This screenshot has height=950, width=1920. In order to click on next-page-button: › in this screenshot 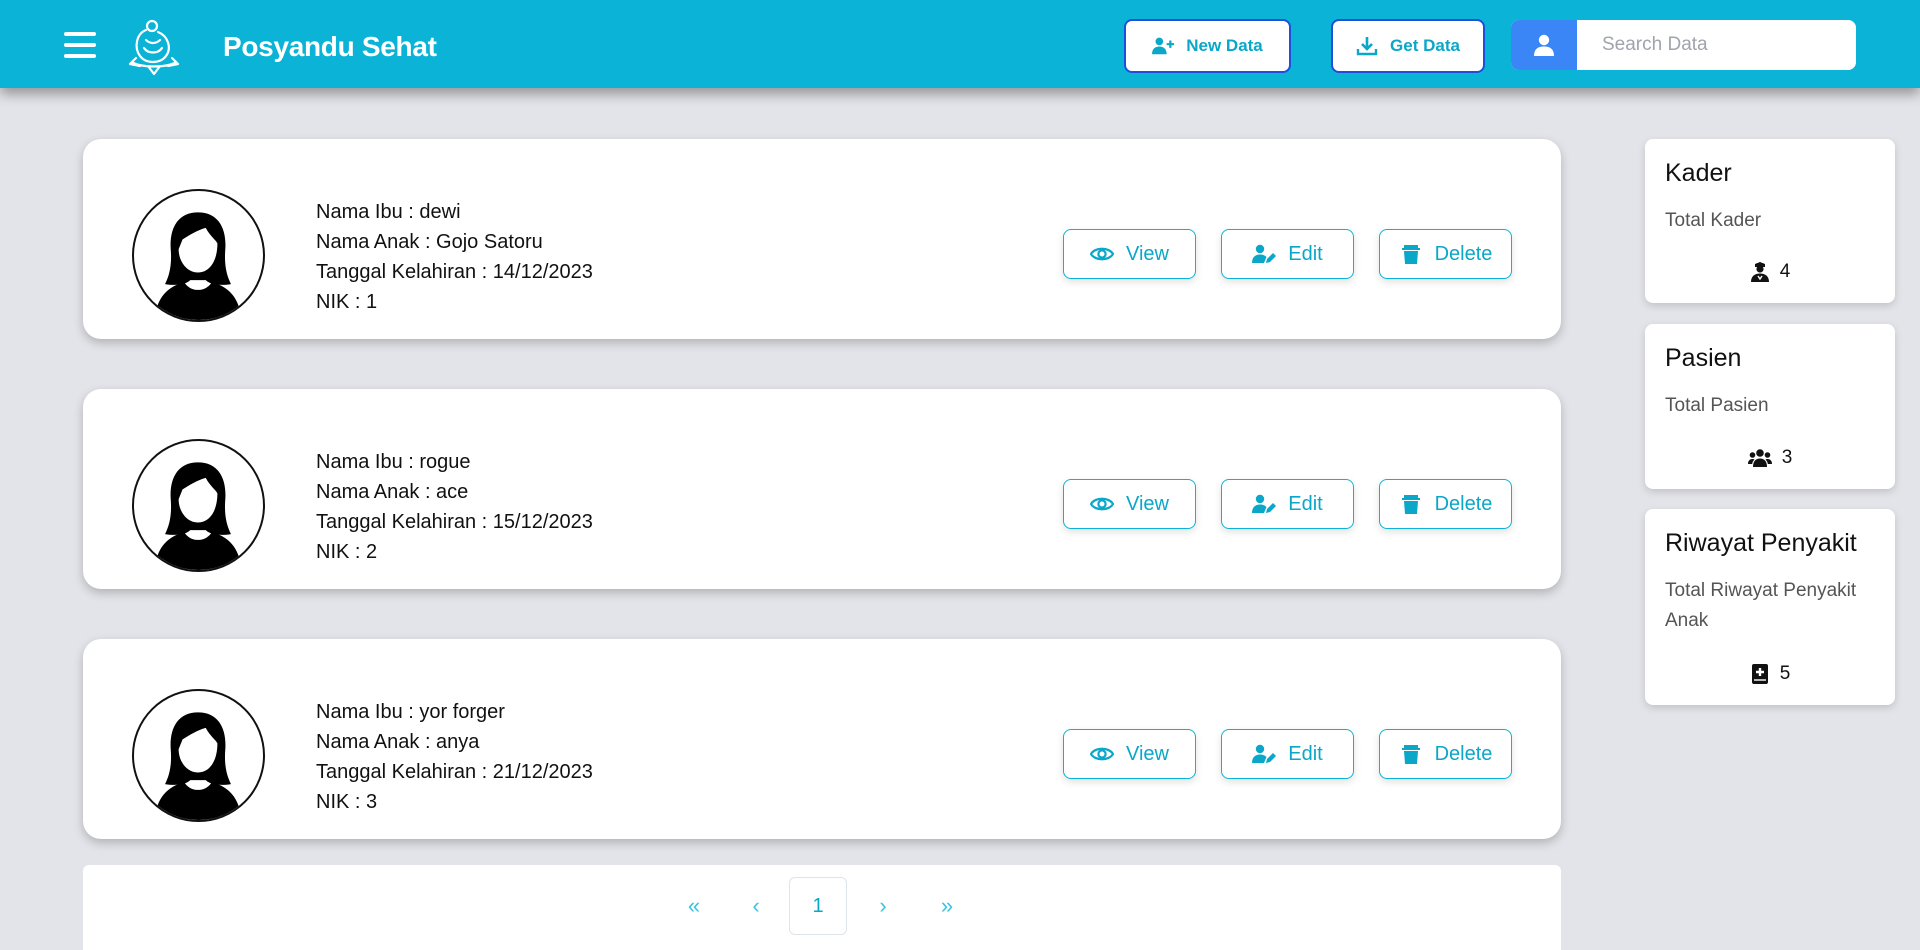, I will do `click(883, 906)`.